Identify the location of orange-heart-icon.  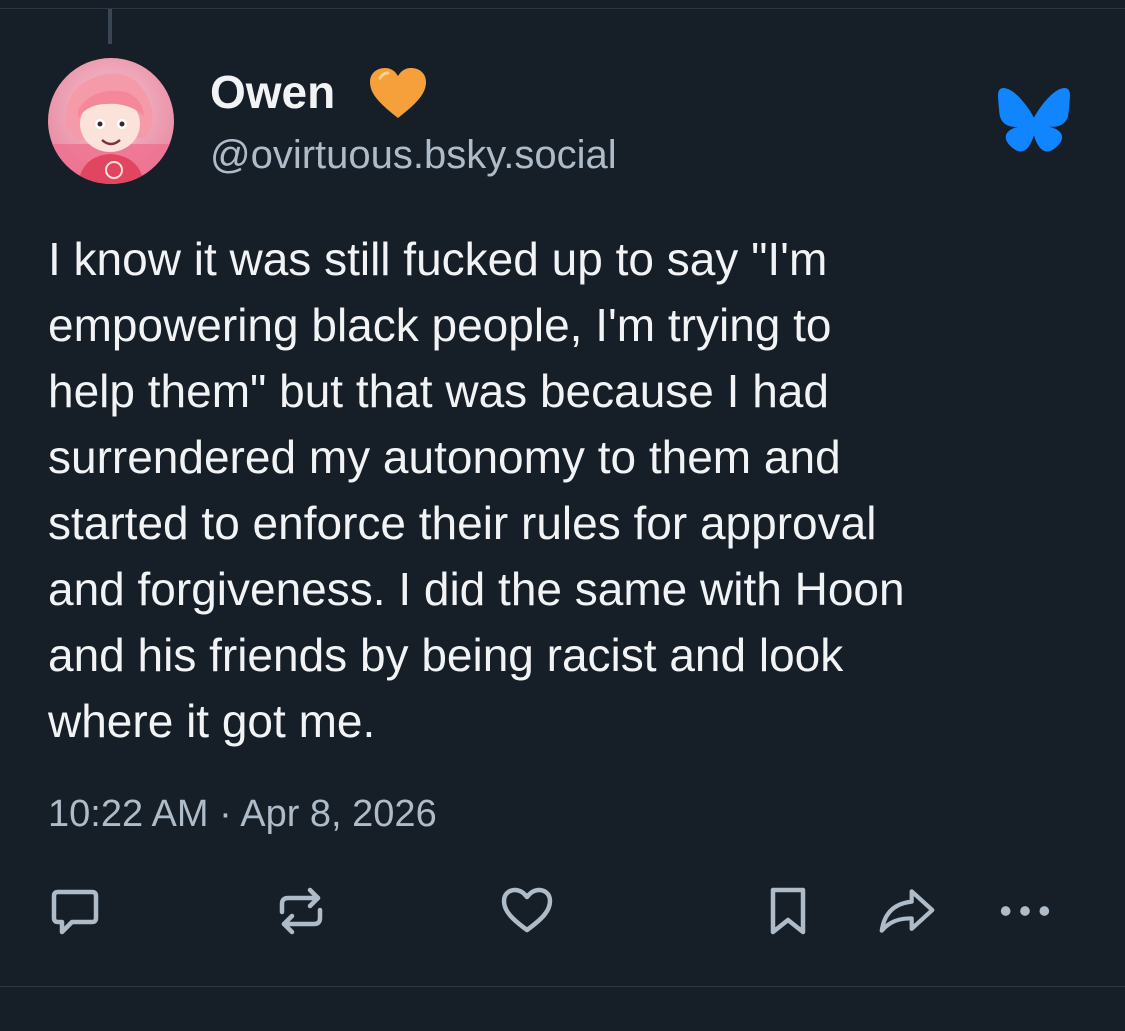
(398, 93).